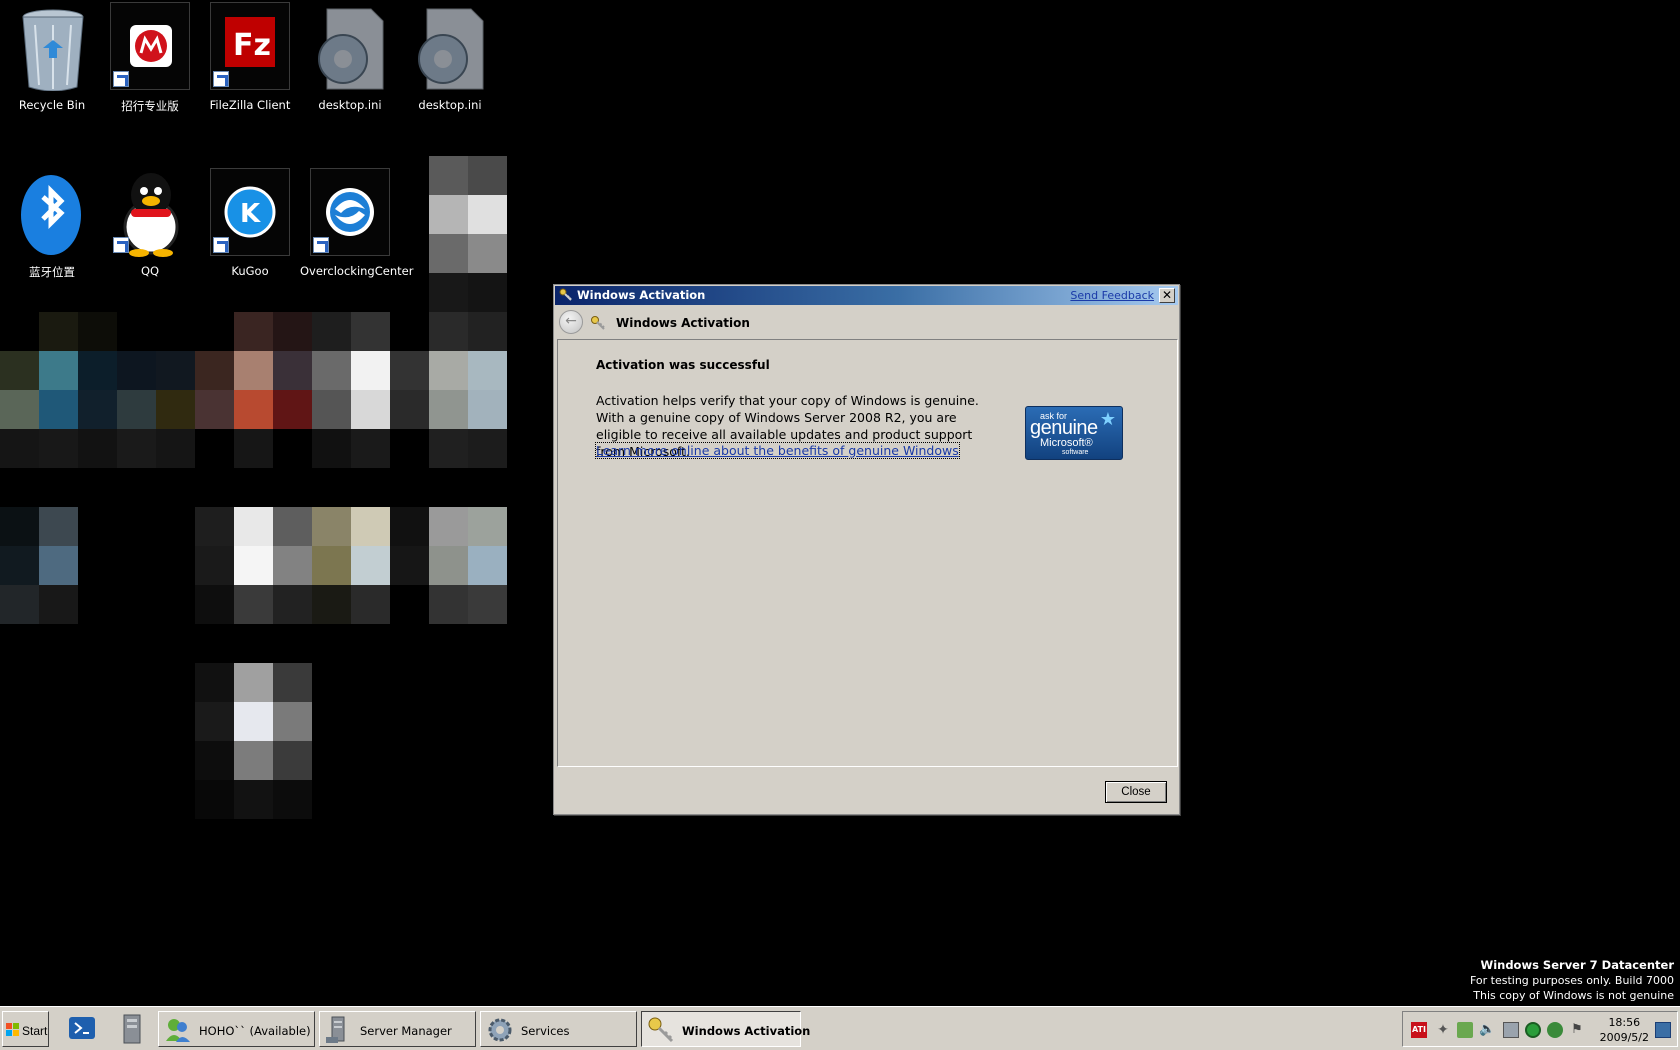 The width and height of the screenshot is (1680, 1050). I want to click on desktop-icon-kugoo: K KuGoo, so click(250, 222).